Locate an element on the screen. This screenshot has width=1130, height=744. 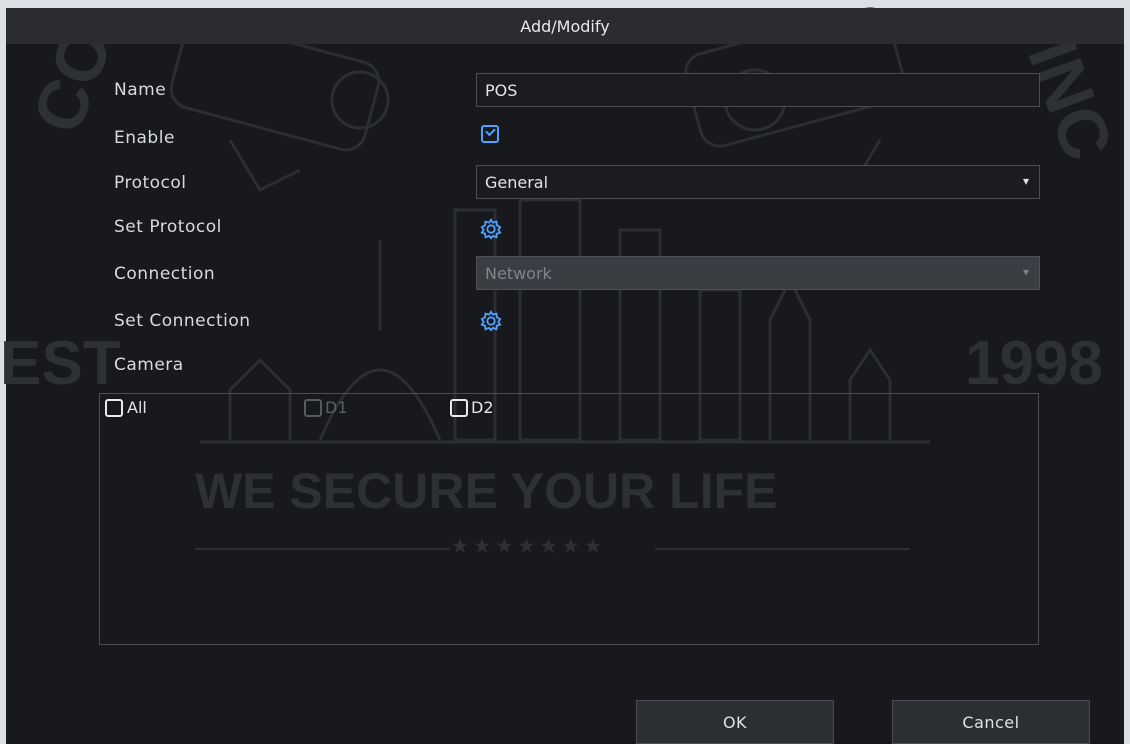
camera-all-checkbox is located at coordinates (114, 408).